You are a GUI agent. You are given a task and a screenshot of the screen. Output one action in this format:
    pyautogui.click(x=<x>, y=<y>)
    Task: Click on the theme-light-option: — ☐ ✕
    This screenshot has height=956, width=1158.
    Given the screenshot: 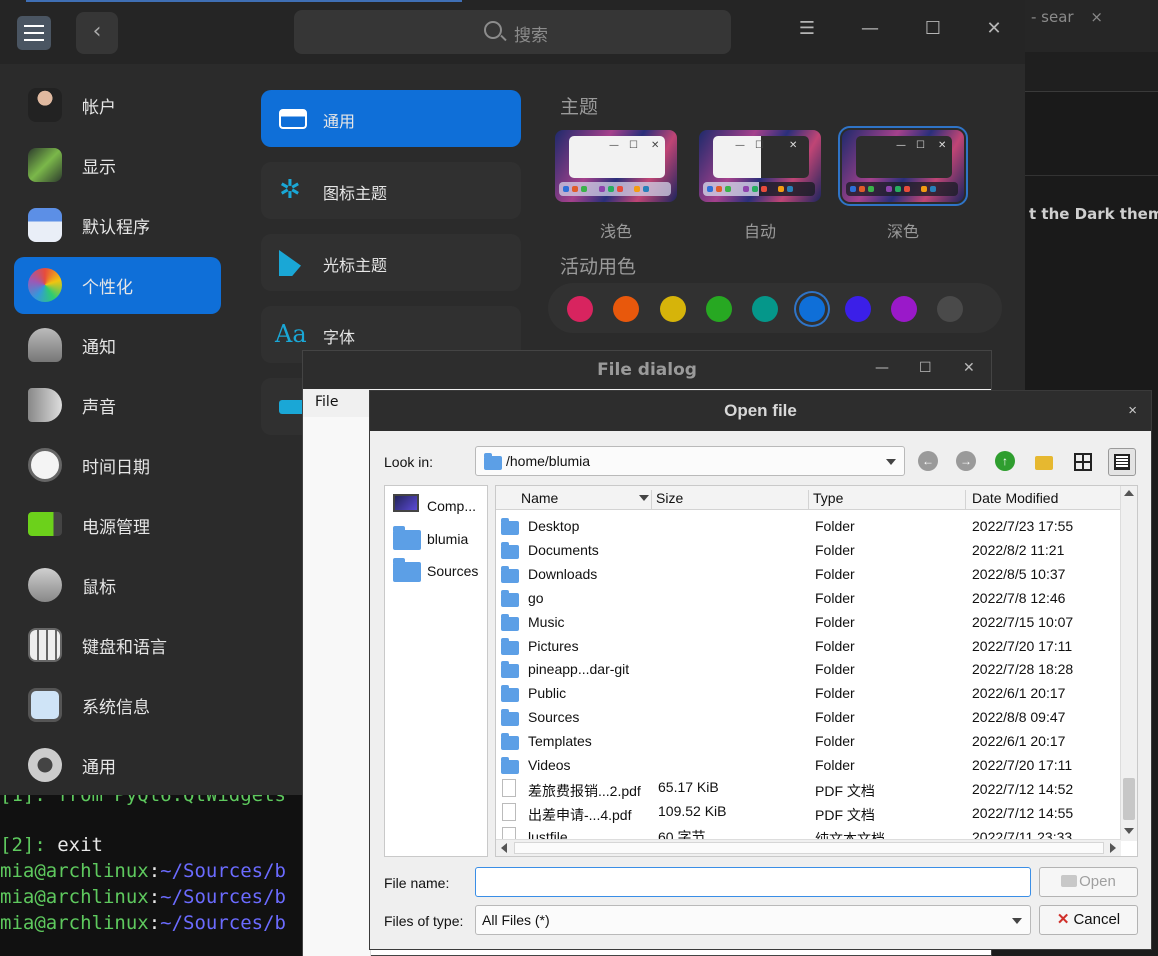 What is the action you would take?
    pyautogui.click(x=616, y=166)
    